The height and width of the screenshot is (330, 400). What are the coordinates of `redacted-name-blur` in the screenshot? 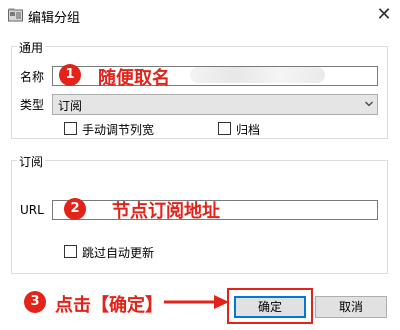 It's located at (257, 75).